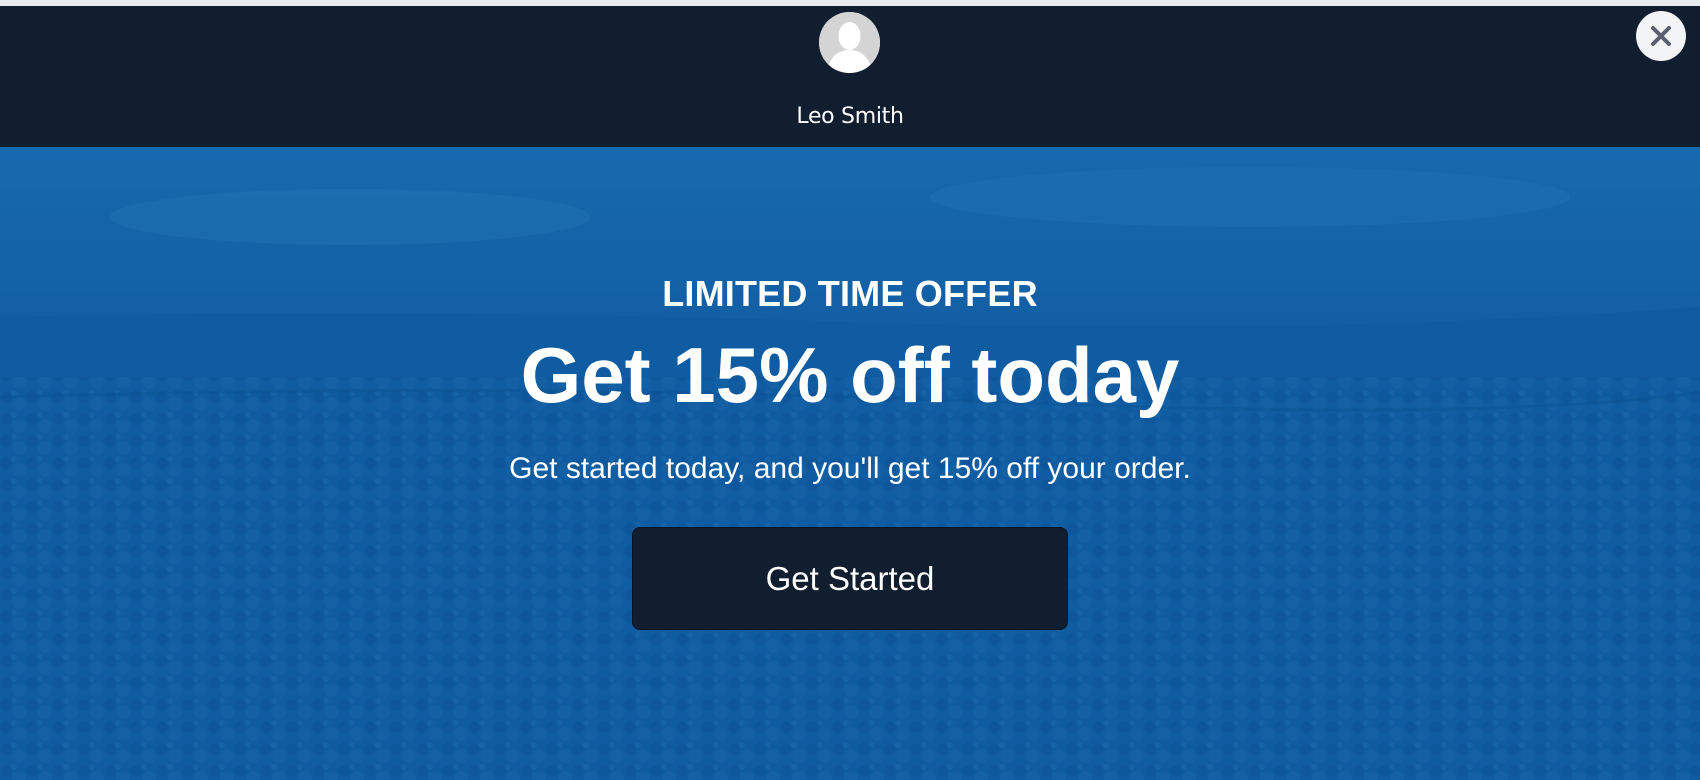 The width and height of the screenshot is (1700, 780). I want to click on get-started-button: Get Started, so click(850, 578).